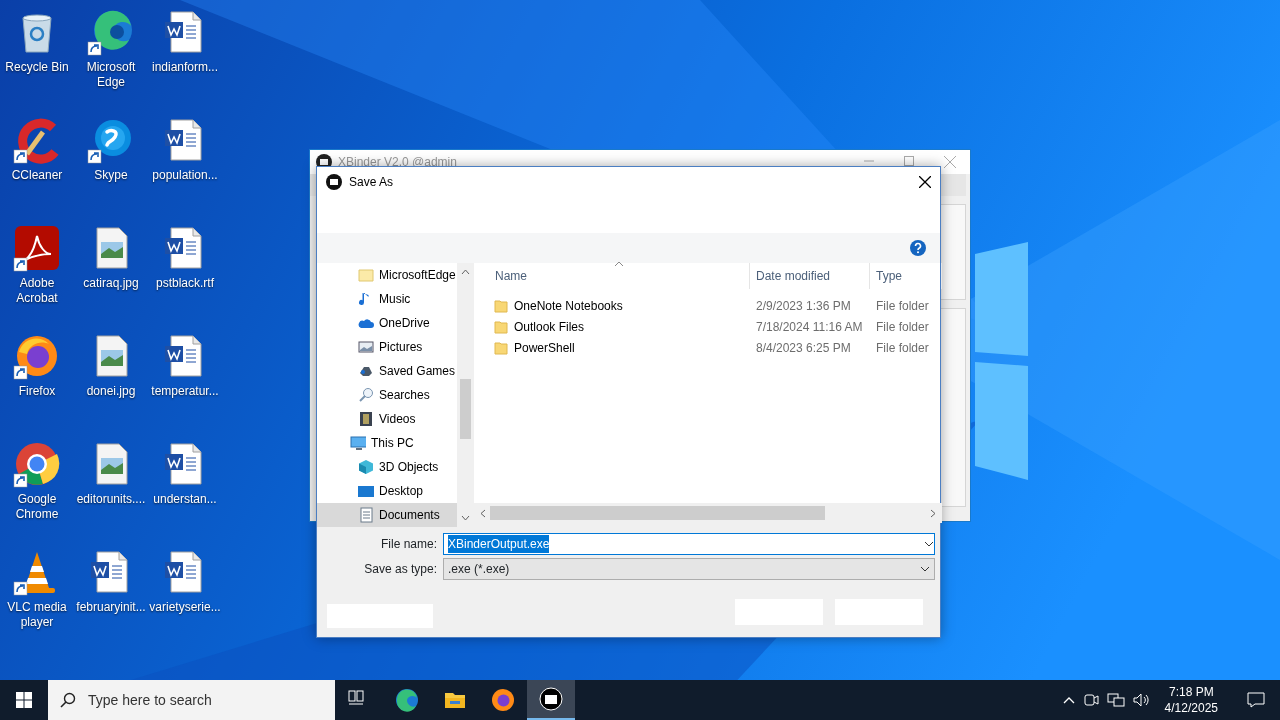 The width and height of the screenshot is (1280, 720). What do you see at coordinates (689, 544) in the screenshot?
I see `file-name-field: XBinderOutput.exe` at bounding box center [689, 544].